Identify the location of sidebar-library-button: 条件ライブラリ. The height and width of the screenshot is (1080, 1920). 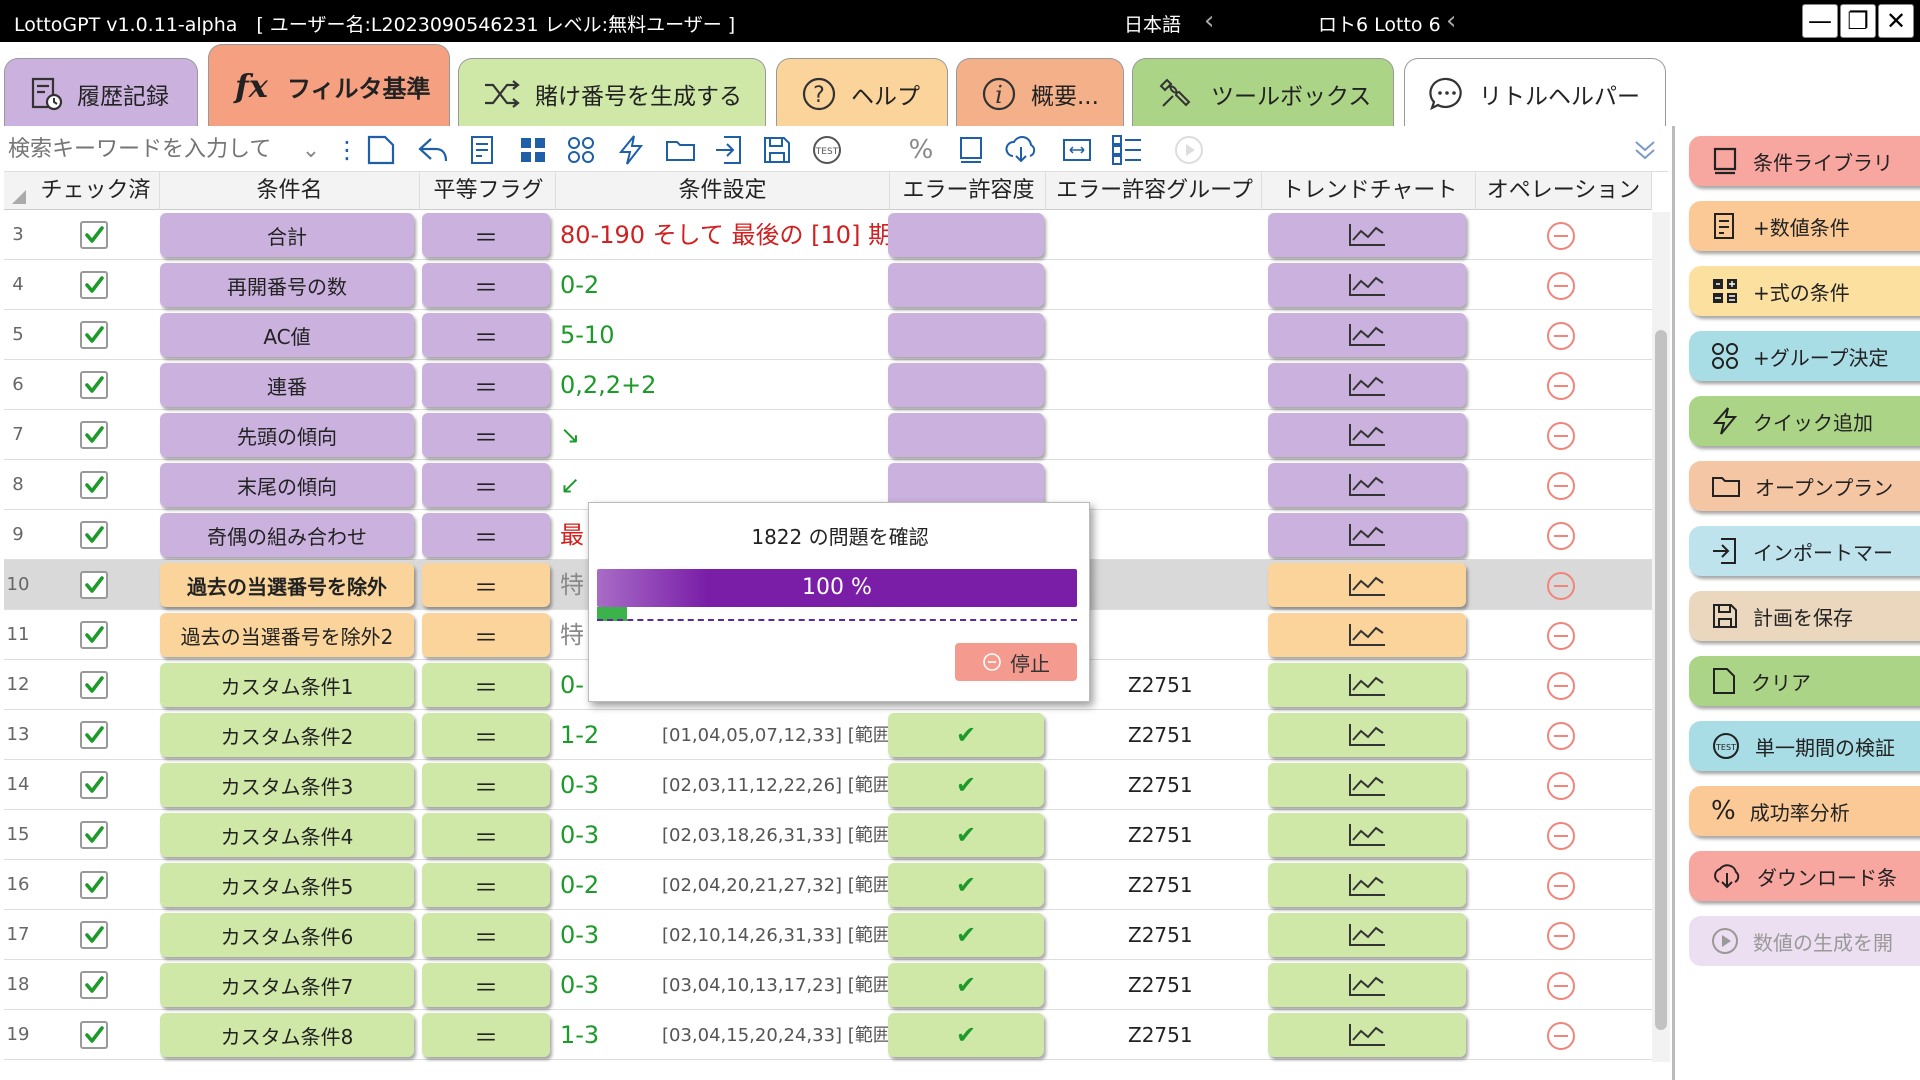
(1804, 161).